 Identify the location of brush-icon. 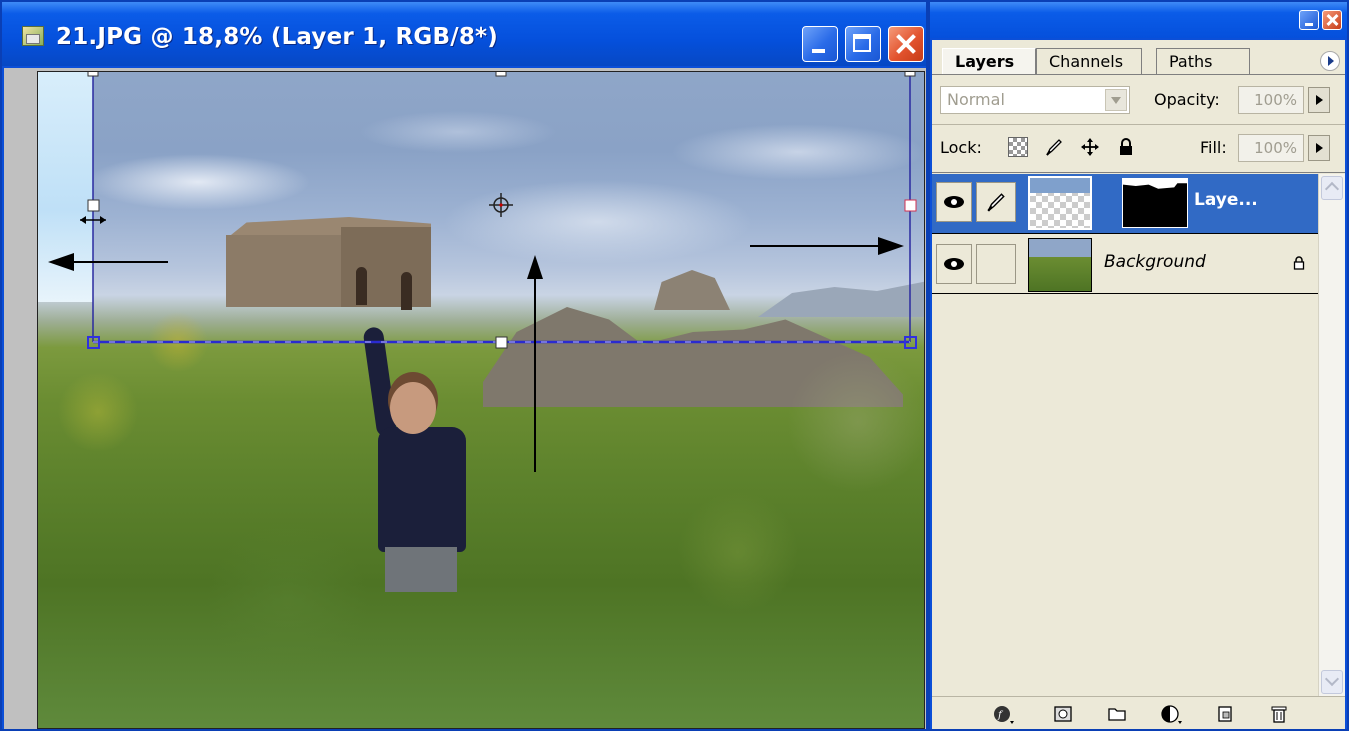
(996, 202).